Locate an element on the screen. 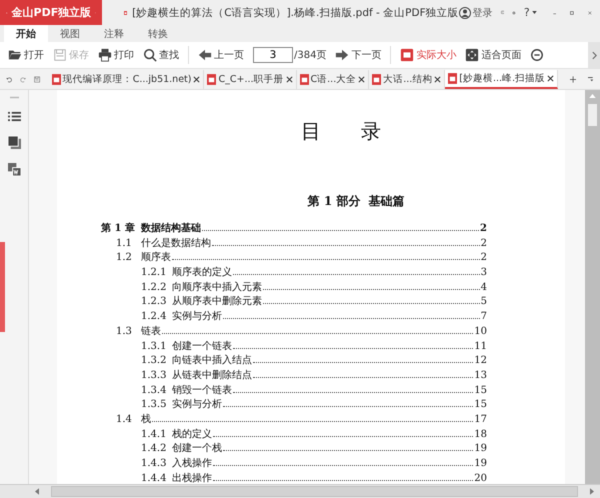 This screenshot has width=600, height=498. toc-page-number: 11 is located at coordinates (480, 347).